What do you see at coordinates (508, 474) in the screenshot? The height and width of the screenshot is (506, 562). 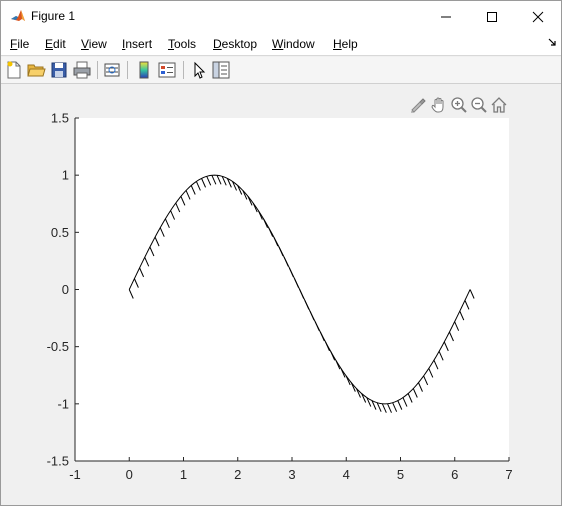 I see `x-tick-label: 7` at bounding box center [508, 474].